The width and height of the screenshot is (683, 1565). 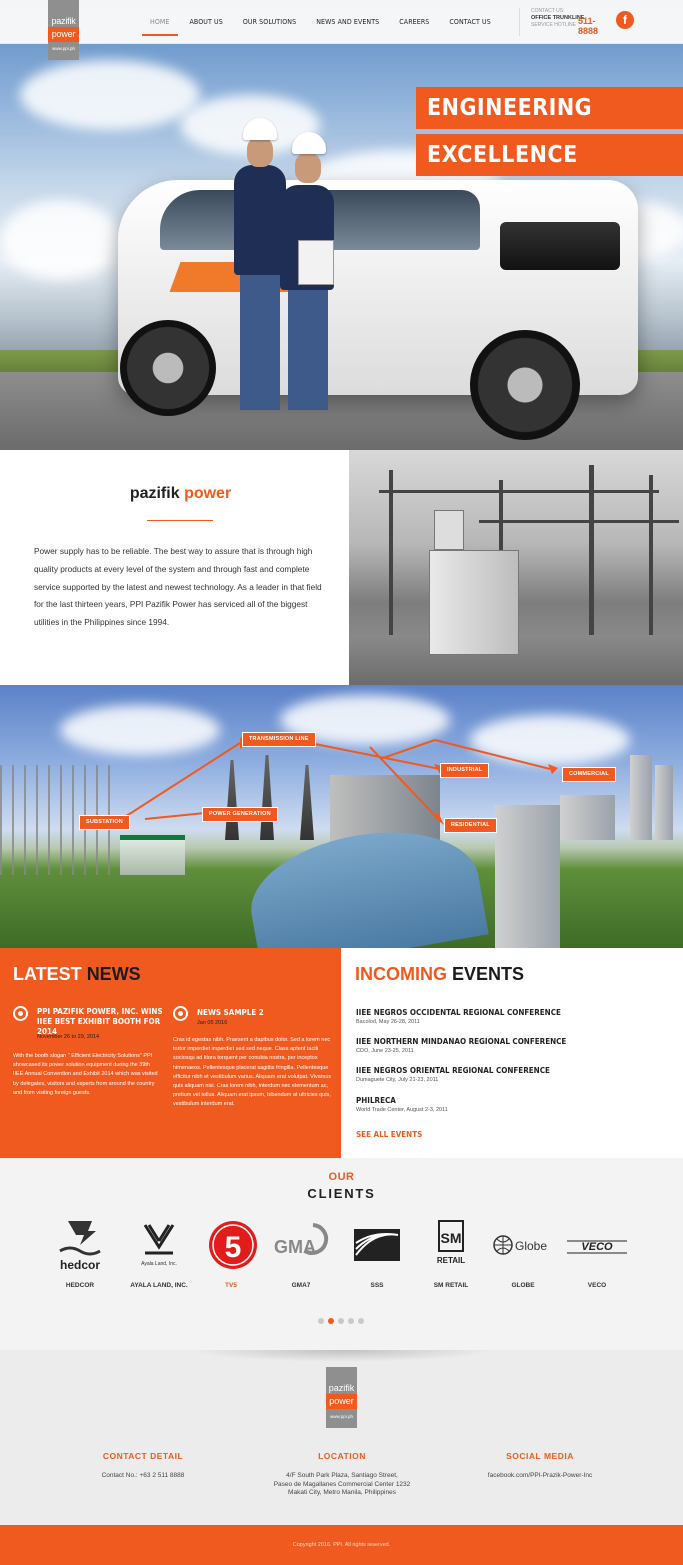 I want to click on label-substation: SUBSTATION, so click(x=104, y=822).